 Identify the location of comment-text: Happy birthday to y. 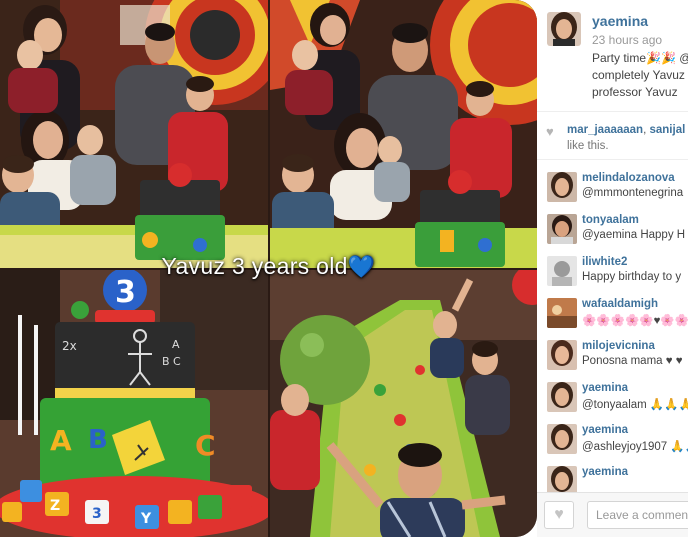
(632, 277).